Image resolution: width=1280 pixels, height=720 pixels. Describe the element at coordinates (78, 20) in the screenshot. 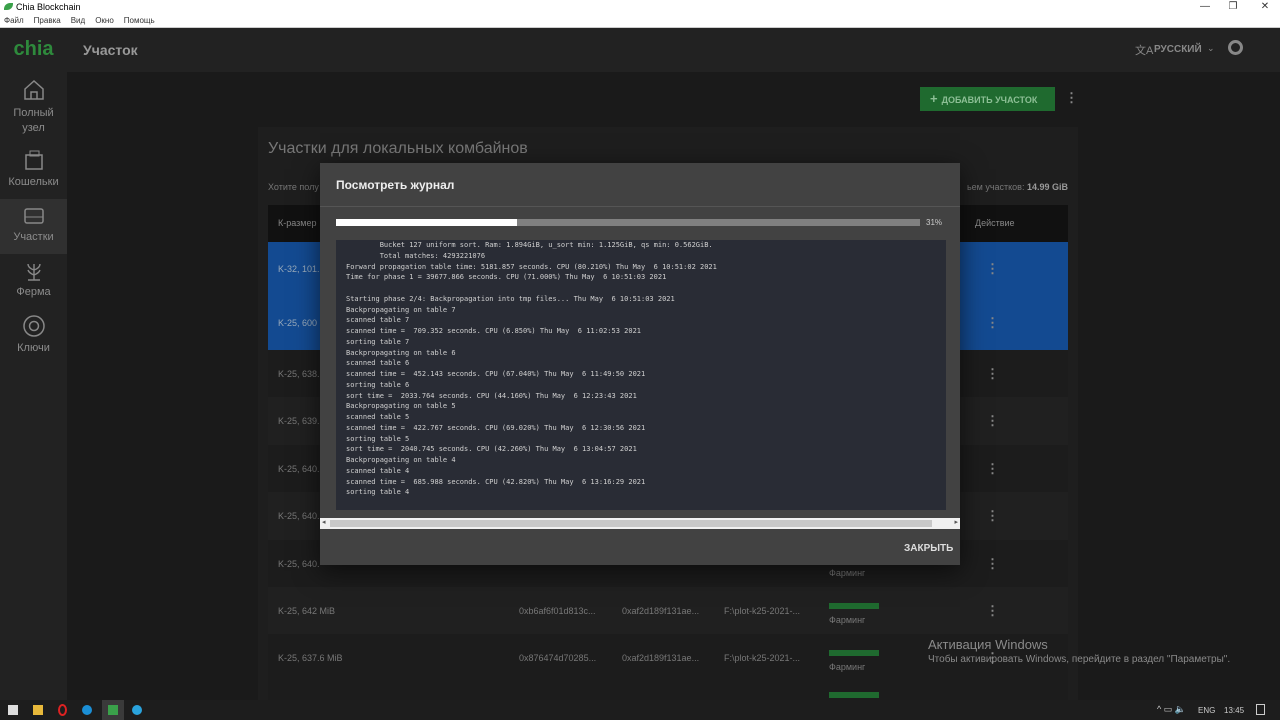

I see `menu-view: Вид` at that location.